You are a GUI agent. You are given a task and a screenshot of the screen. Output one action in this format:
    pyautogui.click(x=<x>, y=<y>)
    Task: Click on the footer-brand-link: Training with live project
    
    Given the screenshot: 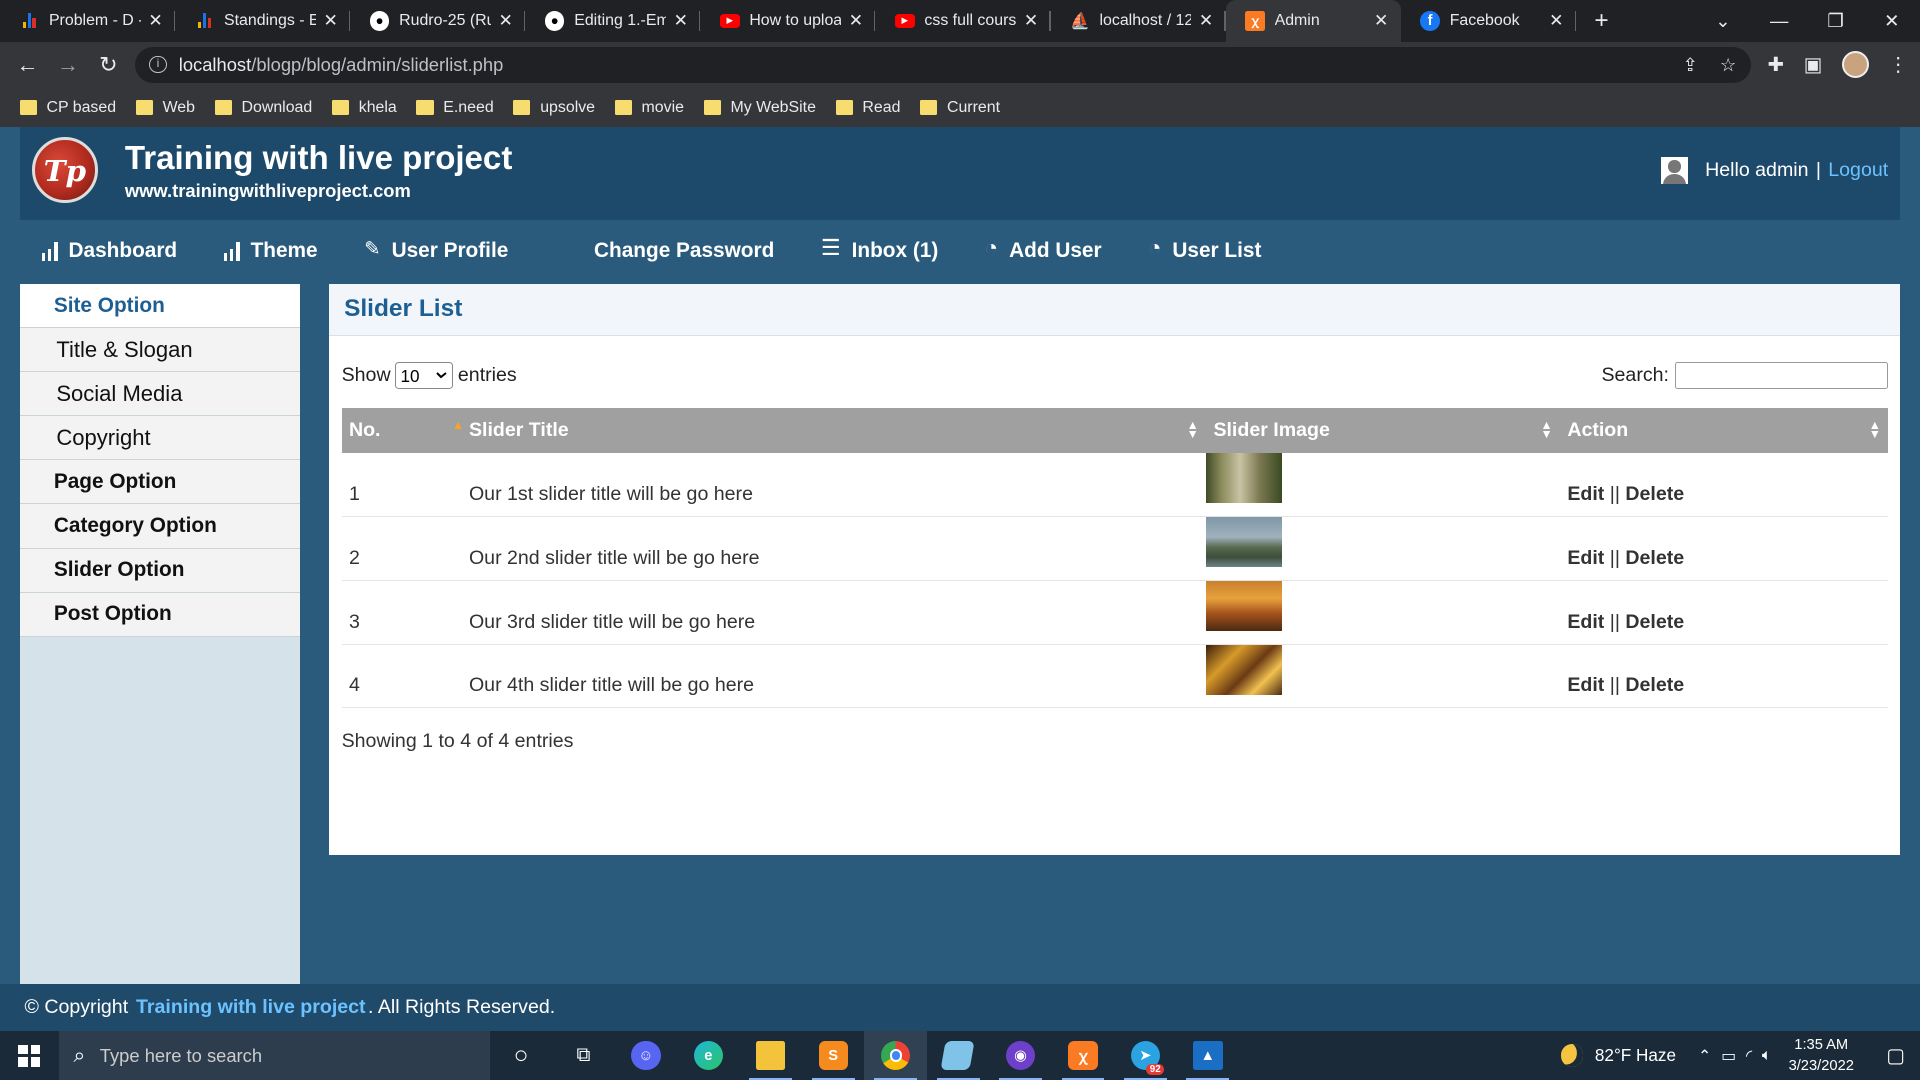 What is the action you would take?
    pyautogui.click(x=251, y=1007)
    